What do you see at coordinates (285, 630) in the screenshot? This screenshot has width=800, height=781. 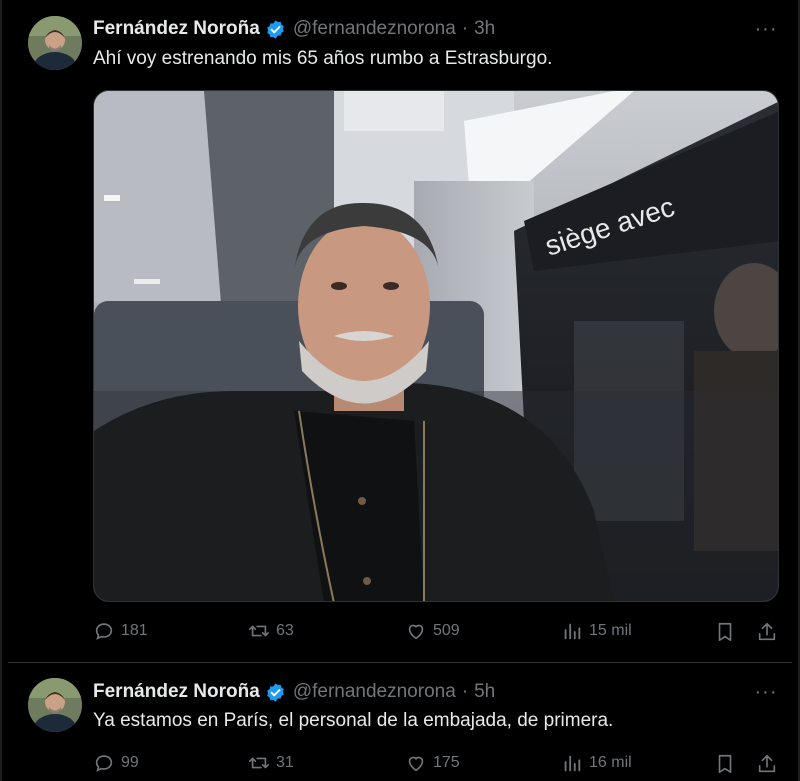 I see `retweet-count: 63` at bounding box center [285, 630].